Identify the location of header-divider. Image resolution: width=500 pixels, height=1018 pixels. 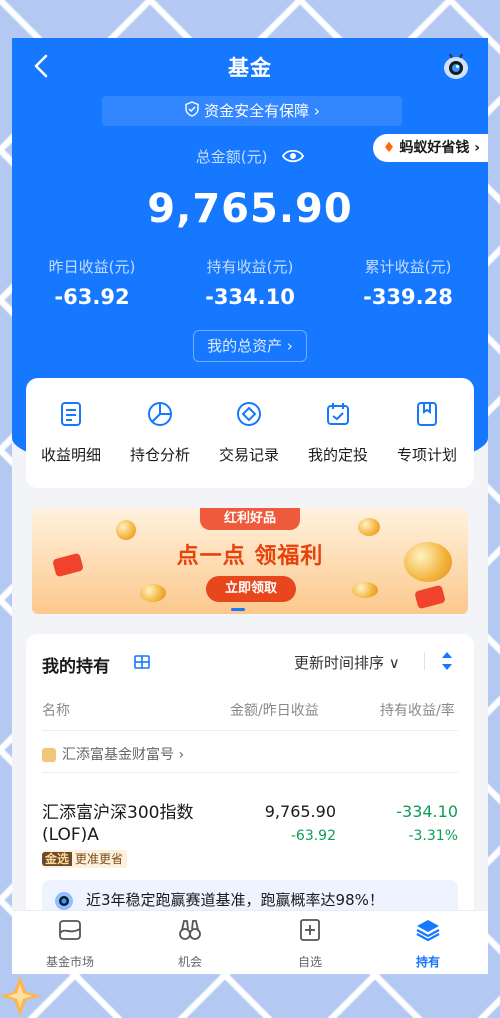
(250, 730).